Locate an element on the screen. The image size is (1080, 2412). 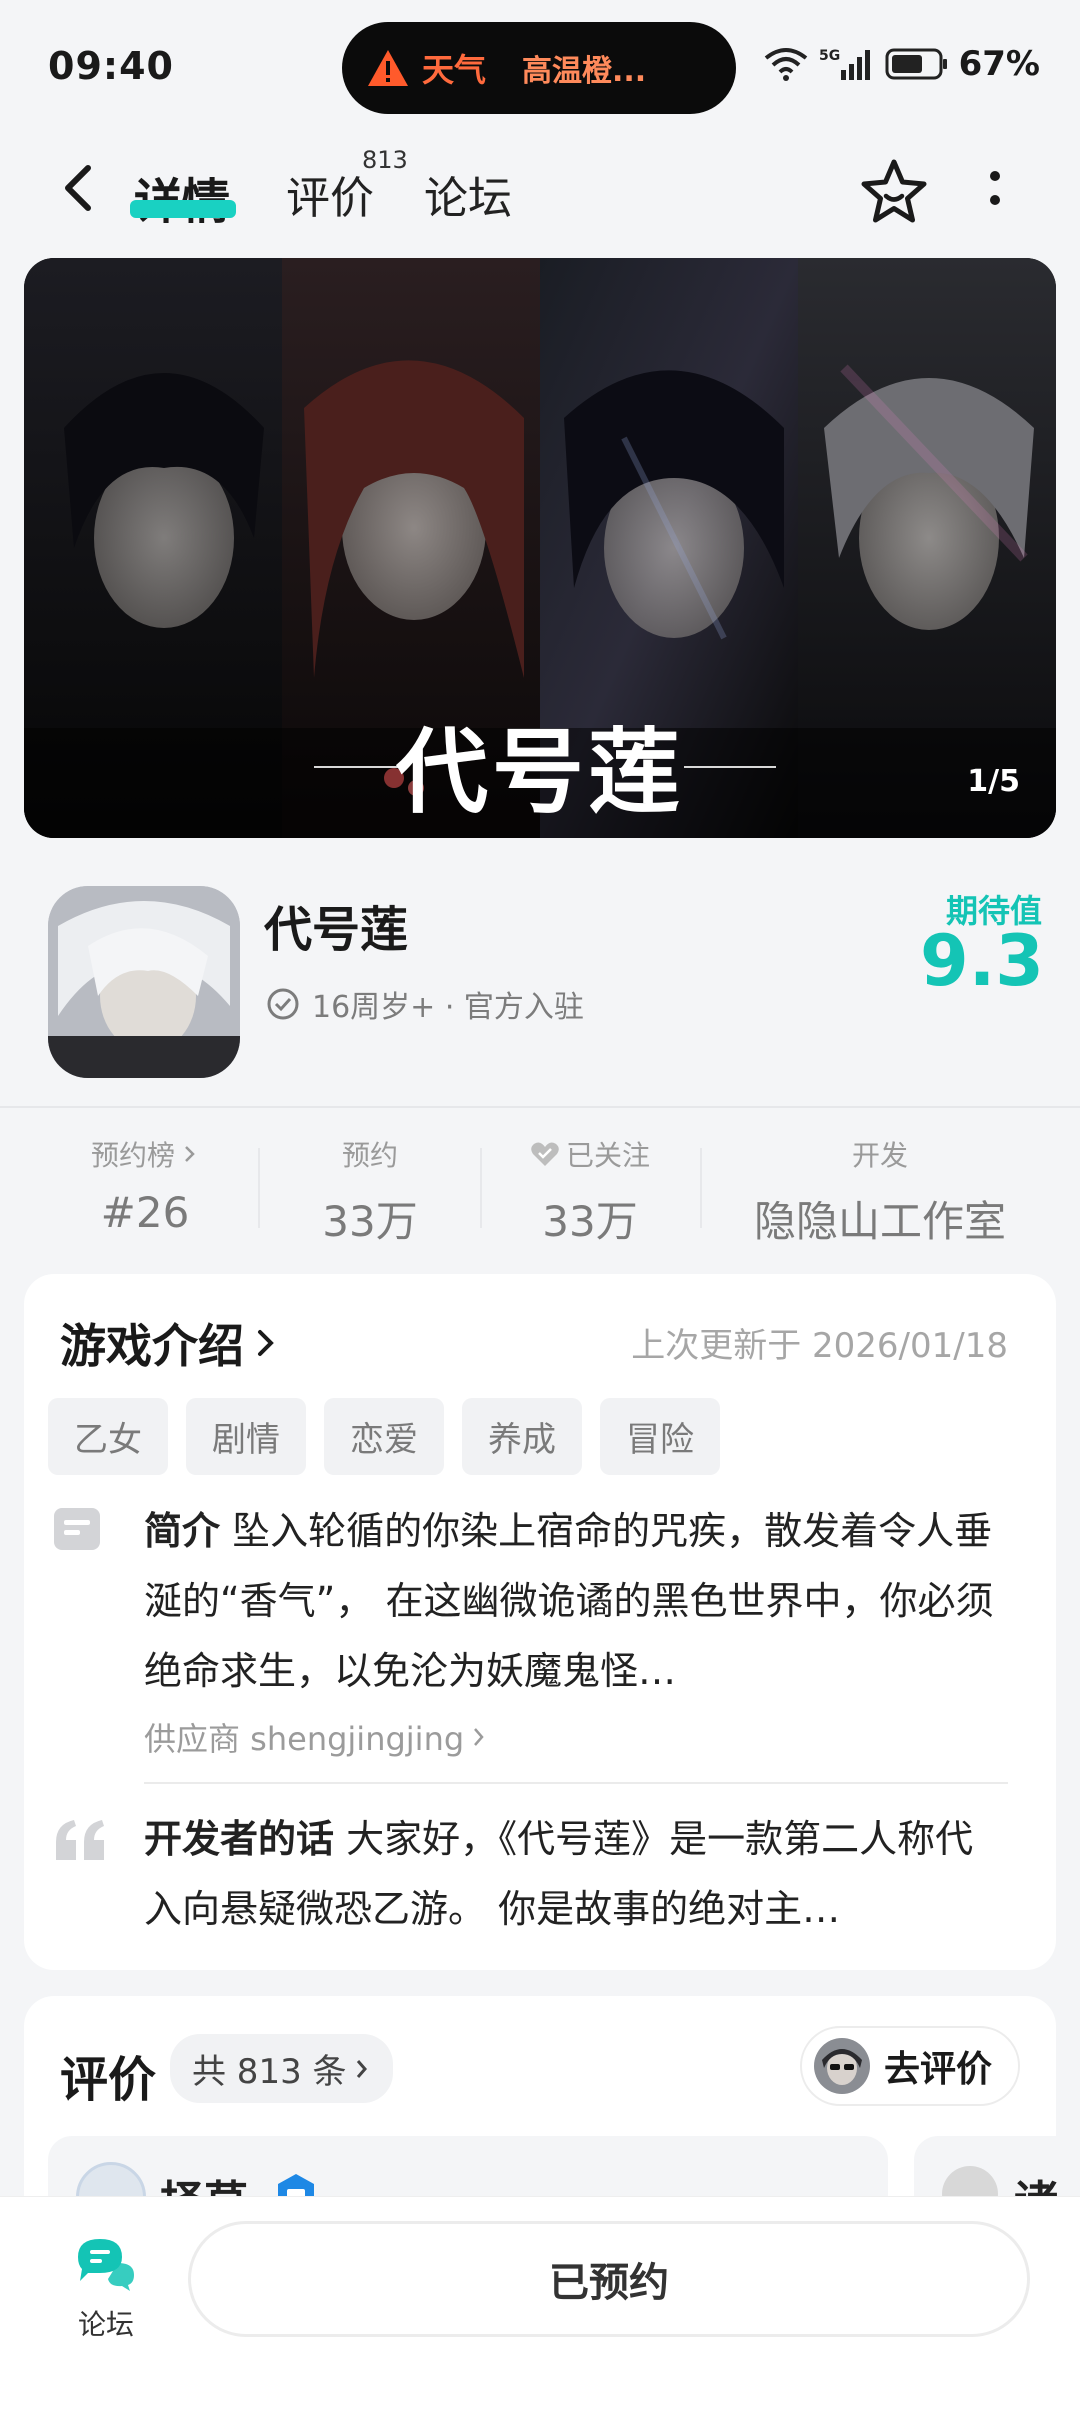
stat-followed: 已关注 33万 is located at coordinates (590, 1191).